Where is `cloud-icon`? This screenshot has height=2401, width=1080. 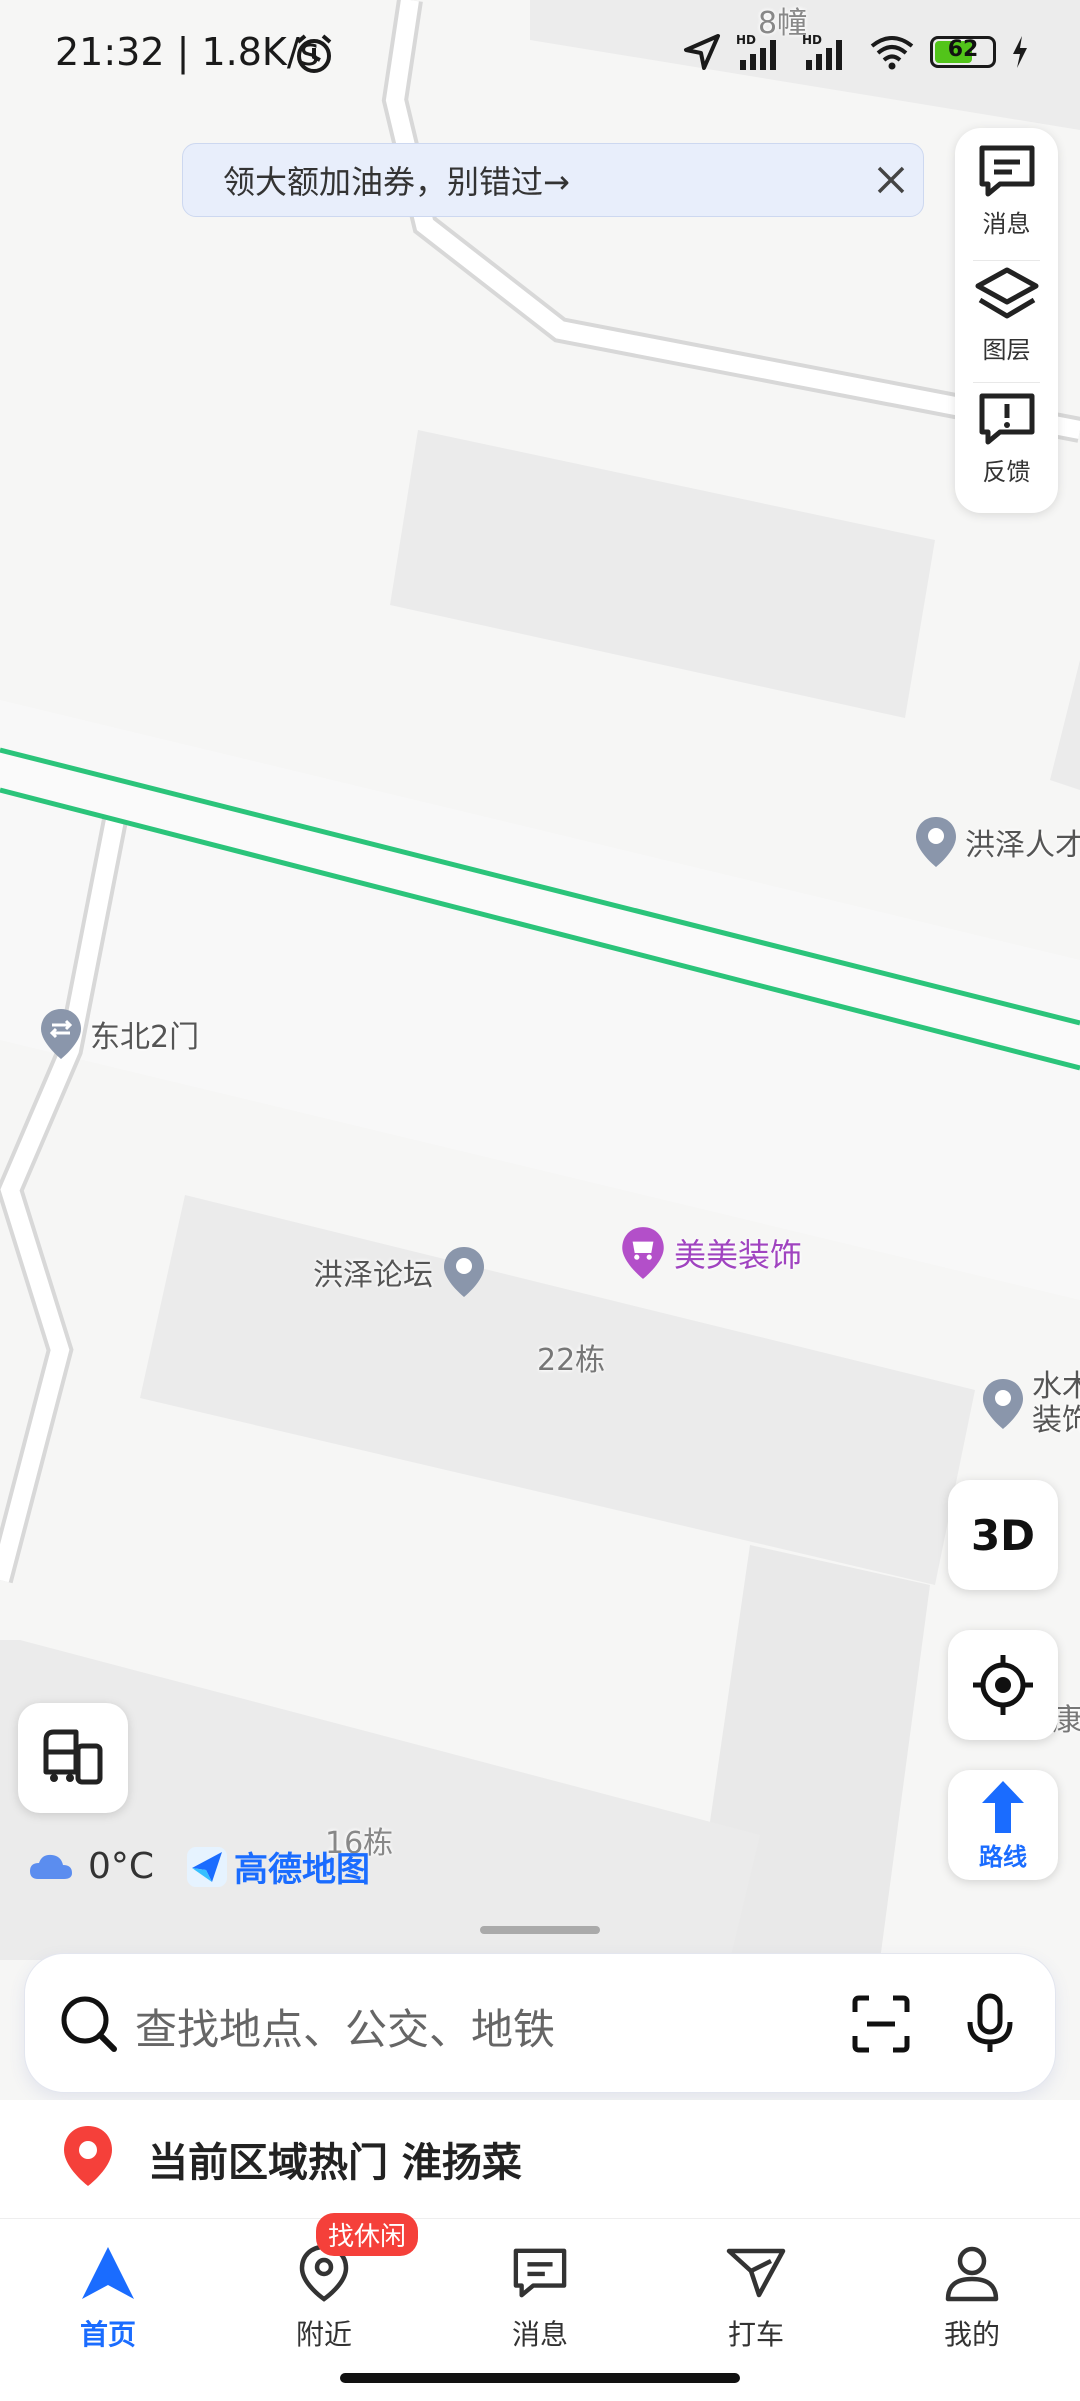 cloud-icon is located at coordinates (51, 1866).